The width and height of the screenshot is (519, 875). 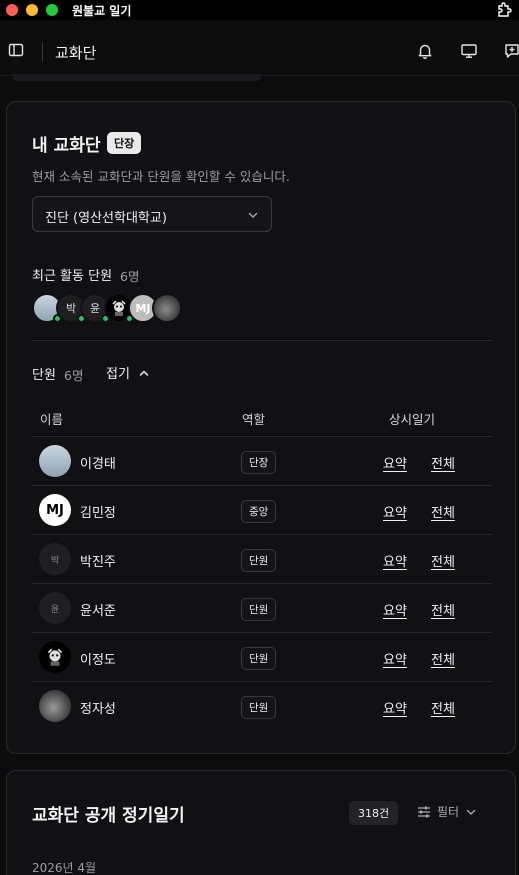 I want to click on column-diary: 상시일기, so click(x=412, y=419).